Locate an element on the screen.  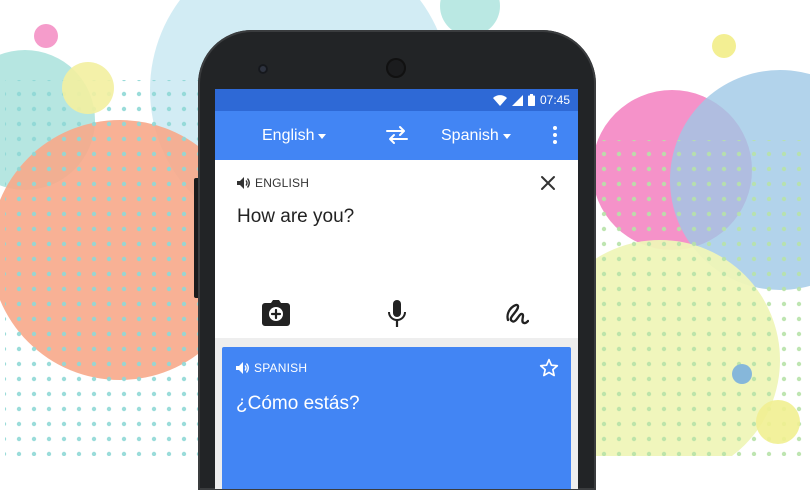
handwriting-icon is located at coordinates (517, 313).